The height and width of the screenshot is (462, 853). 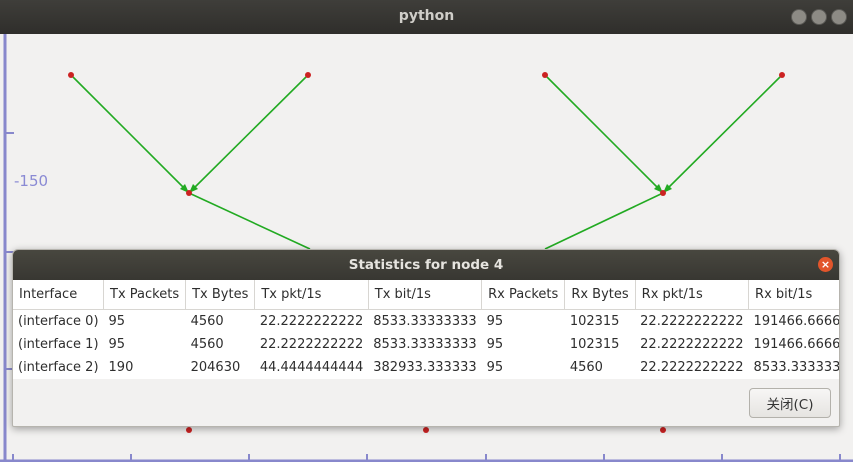 I want to click on dialog-titlebar: Statistics for node 4 ×, so click(x=426, y=265).